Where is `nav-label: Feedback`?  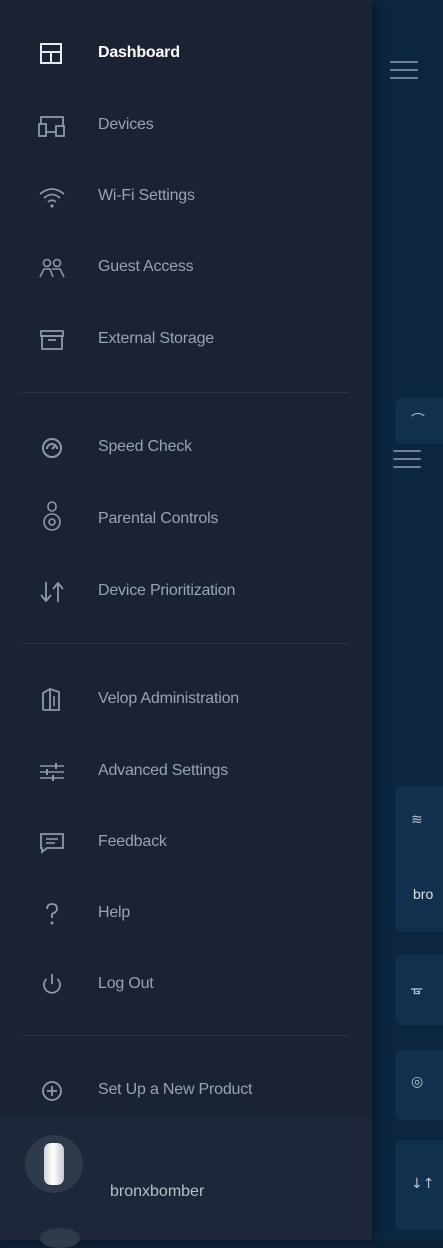 nav-label: Feedback is located at coordinates (132, 841).